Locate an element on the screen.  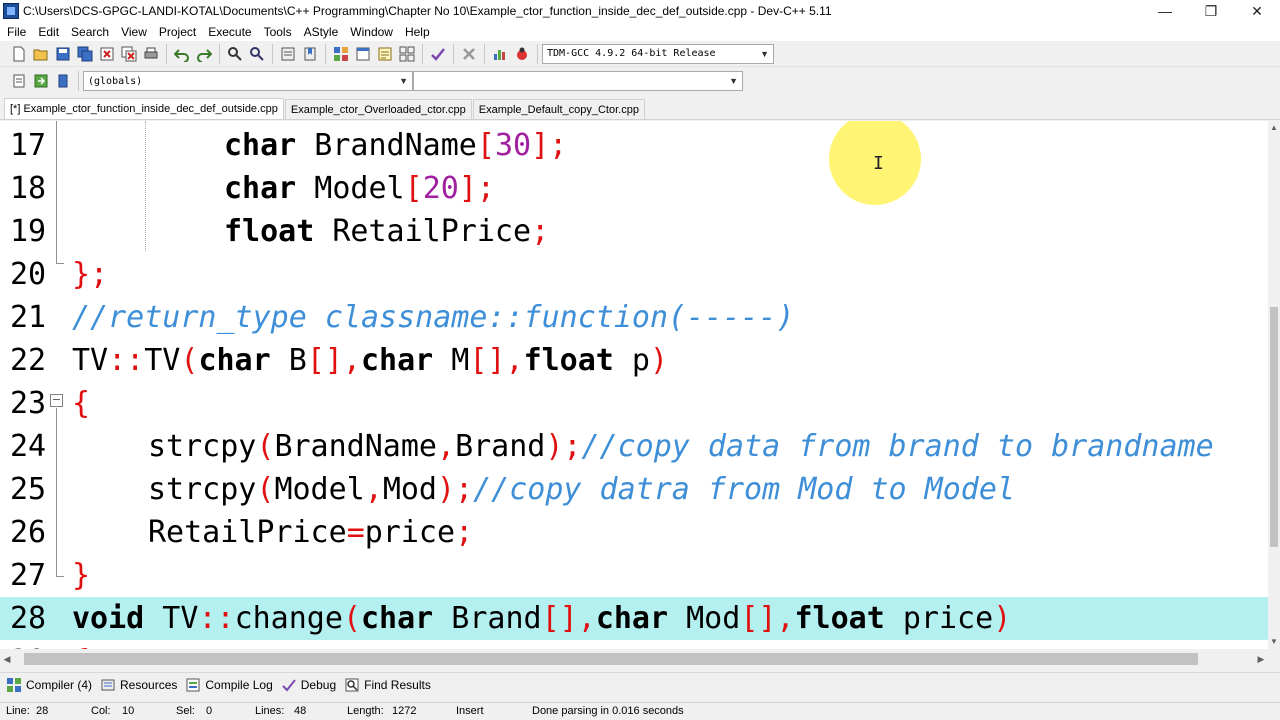
undo-icon is located at coordinates (182, 54).